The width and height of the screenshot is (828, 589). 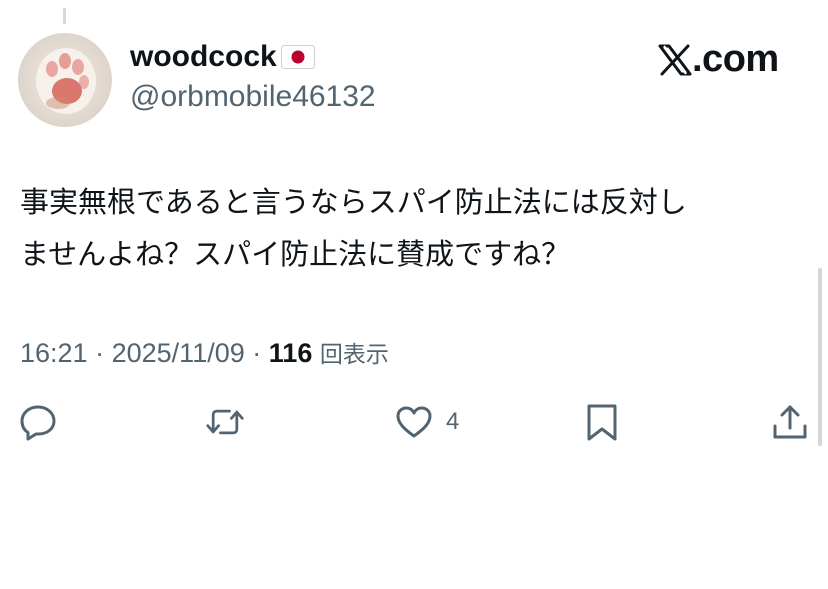 I want to click on x-com-brand: .com, so click(x=718, y=59).